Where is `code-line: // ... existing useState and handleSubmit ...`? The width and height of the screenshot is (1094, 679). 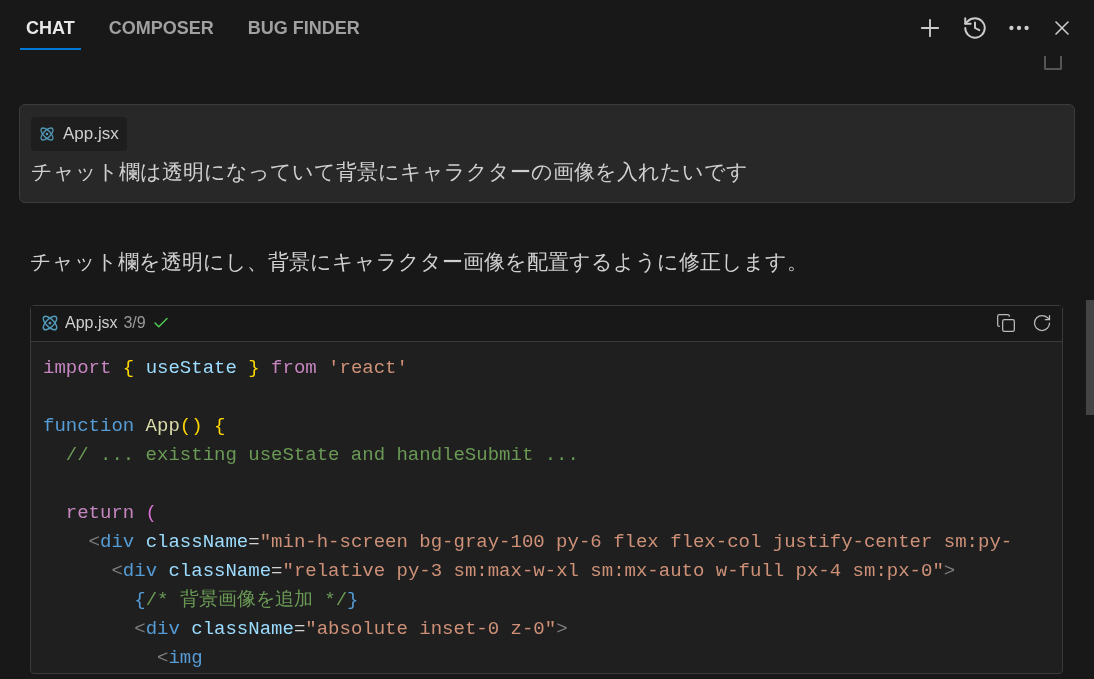
code-line: // ... existing useState and handleSubmit ... is located at coordinates (321, 455).